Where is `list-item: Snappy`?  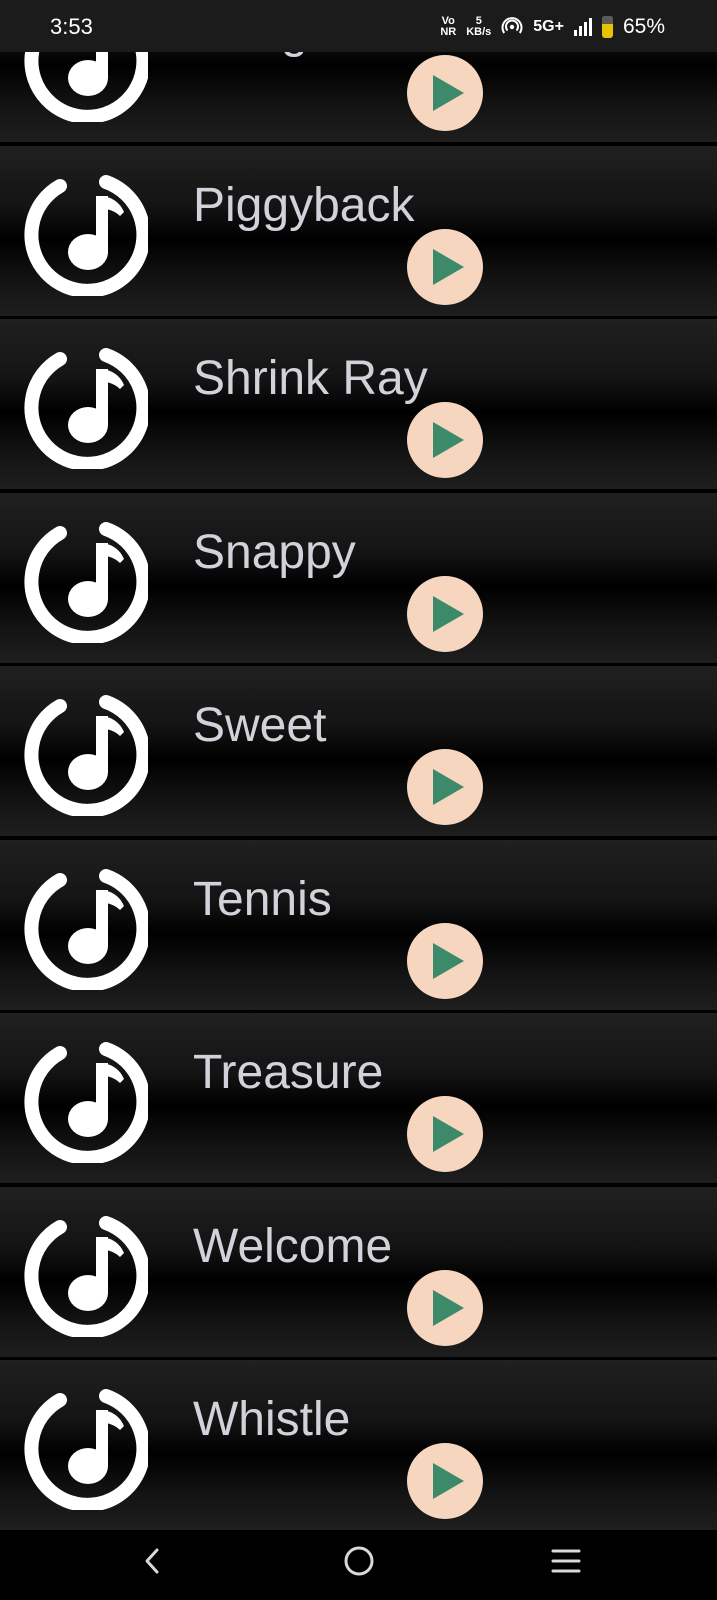
list-item: Snappy is located at coordinates (358, 577).